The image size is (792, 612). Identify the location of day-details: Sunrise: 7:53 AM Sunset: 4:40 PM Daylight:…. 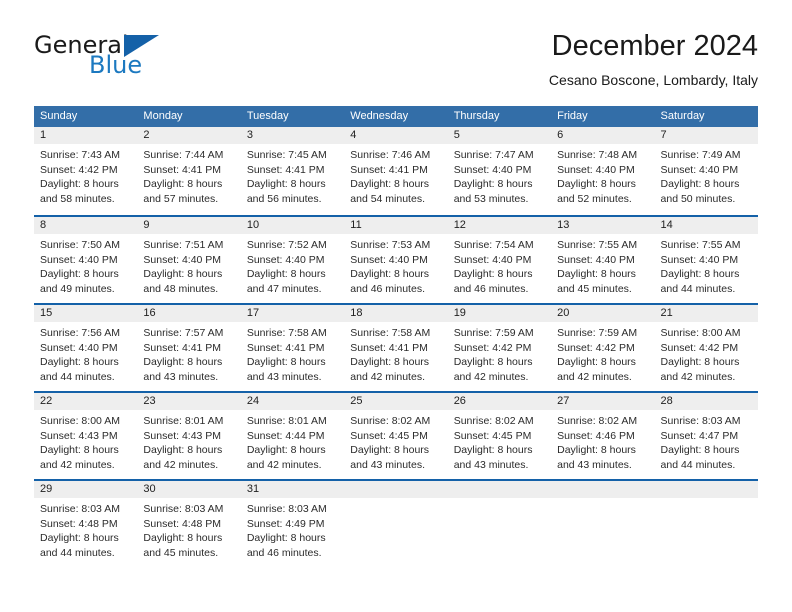
(395, 265).